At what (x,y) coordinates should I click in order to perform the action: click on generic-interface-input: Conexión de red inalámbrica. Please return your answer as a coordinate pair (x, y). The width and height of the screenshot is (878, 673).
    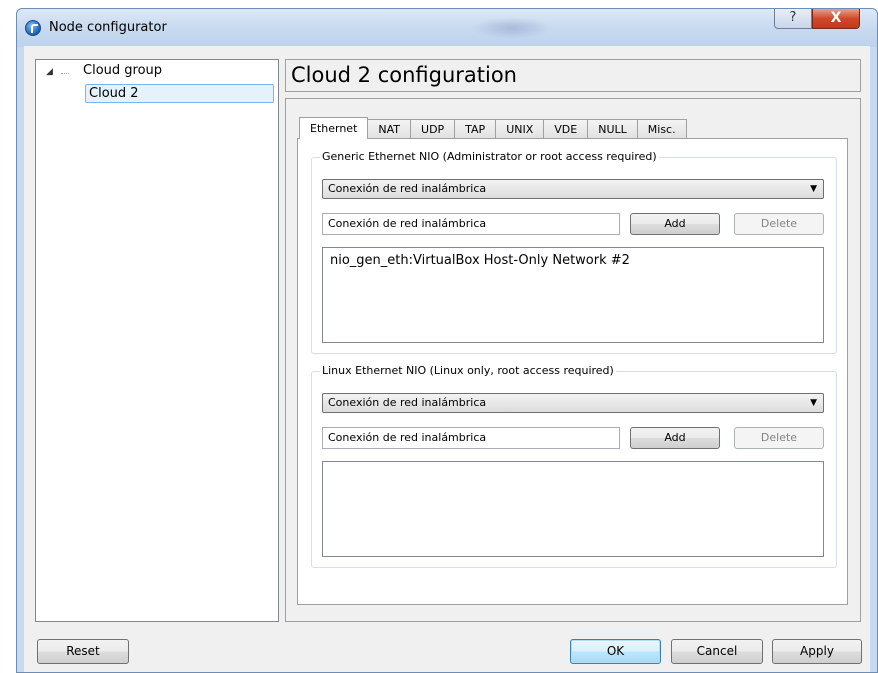
    Looking at the image, I should click on (471, 224).